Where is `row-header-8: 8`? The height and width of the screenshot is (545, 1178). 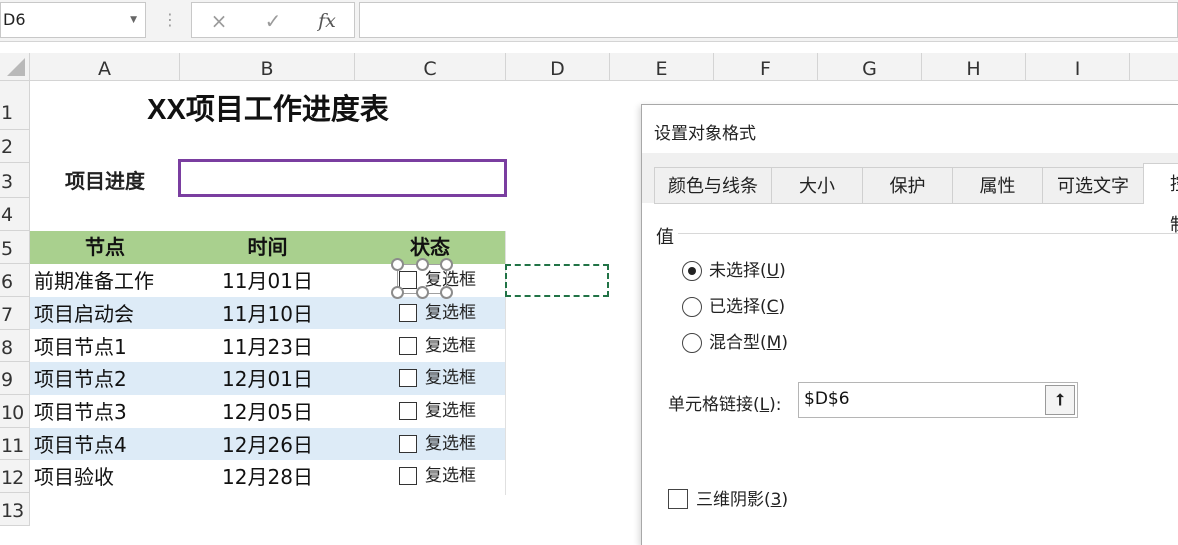 row-header-8: 8 is located at coordinates (15, 346).